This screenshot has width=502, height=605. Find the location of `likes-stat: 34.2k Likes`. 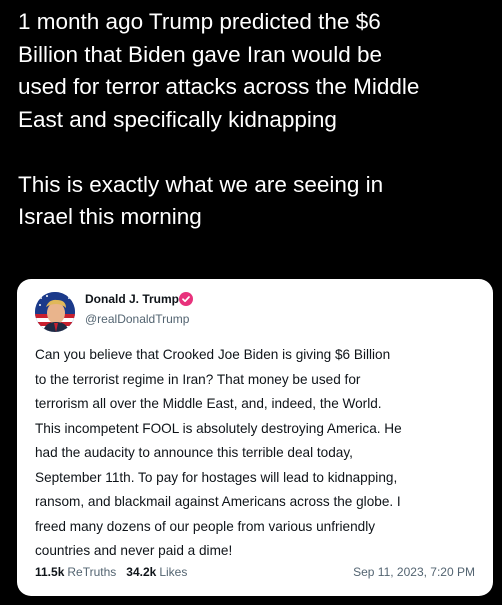

likes-stat: 34.2k Likes is located at coordinates (156, 572).